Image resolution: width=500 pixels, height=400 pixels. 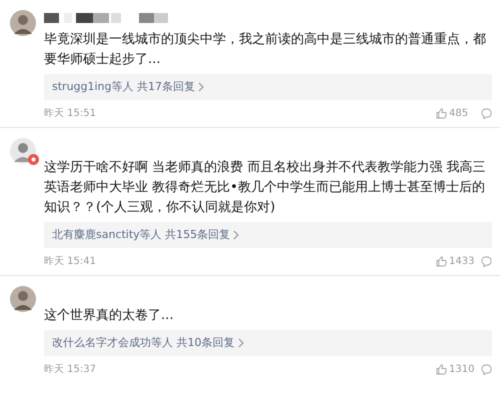 I want to click on like-count: 485, so click(x=459, y=114).